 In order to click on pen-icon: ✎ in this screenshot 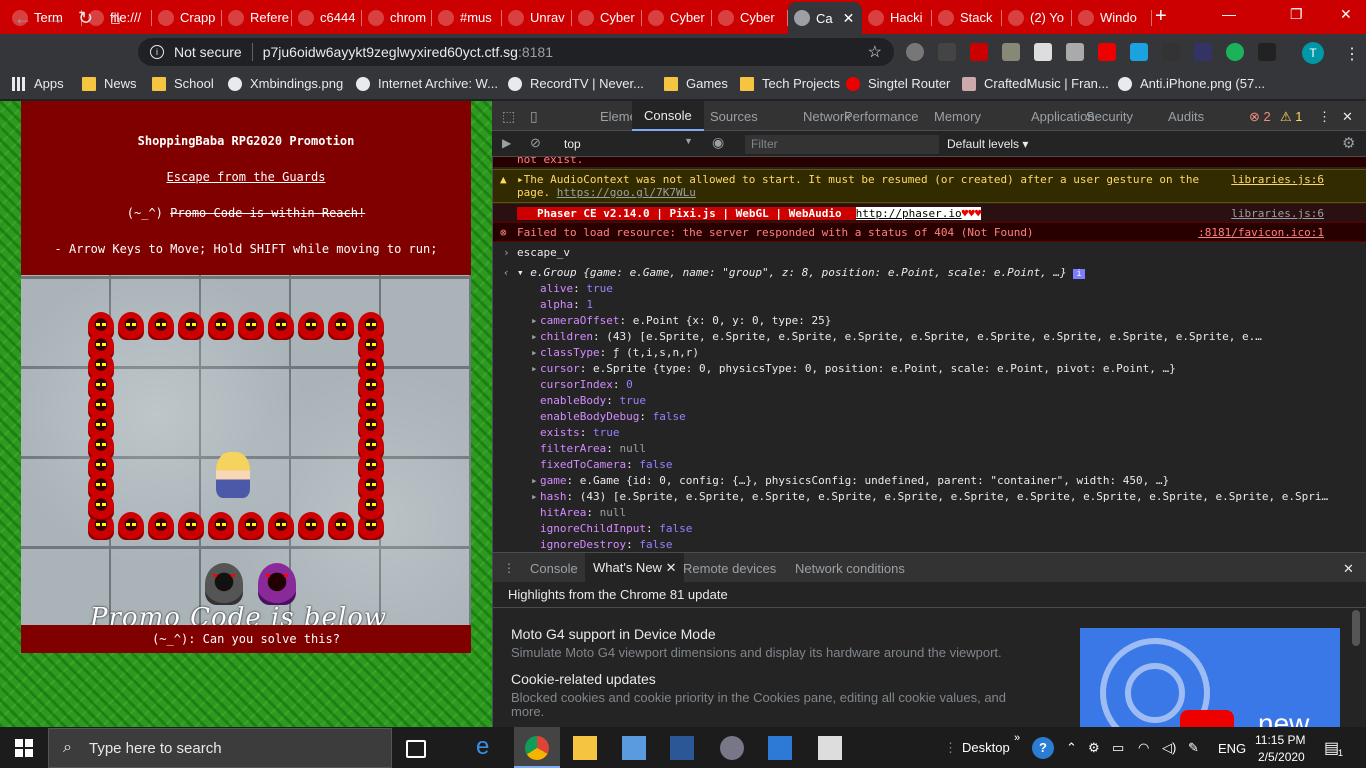, I will do `click(1193, 748)`.